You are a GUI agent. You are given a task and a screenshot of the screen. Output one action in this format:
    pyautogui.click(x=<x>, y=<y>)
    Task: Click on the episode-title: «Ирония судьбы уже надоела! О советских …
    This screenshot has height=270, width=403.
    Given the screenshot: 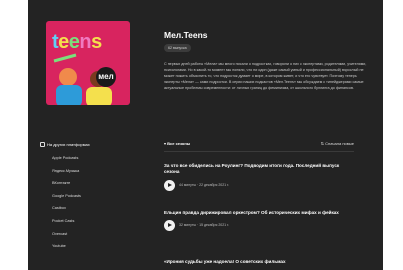 What is the action you would take?
    pyautogui.click(x=259, y=262)
    